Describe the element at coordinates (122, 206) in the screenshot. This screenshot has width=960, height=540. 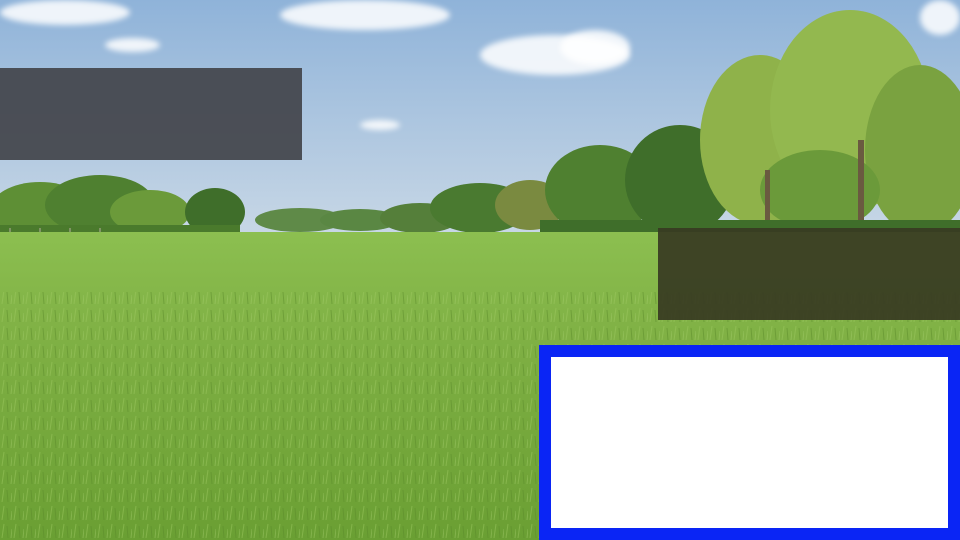
I see `left-trees` at that location.